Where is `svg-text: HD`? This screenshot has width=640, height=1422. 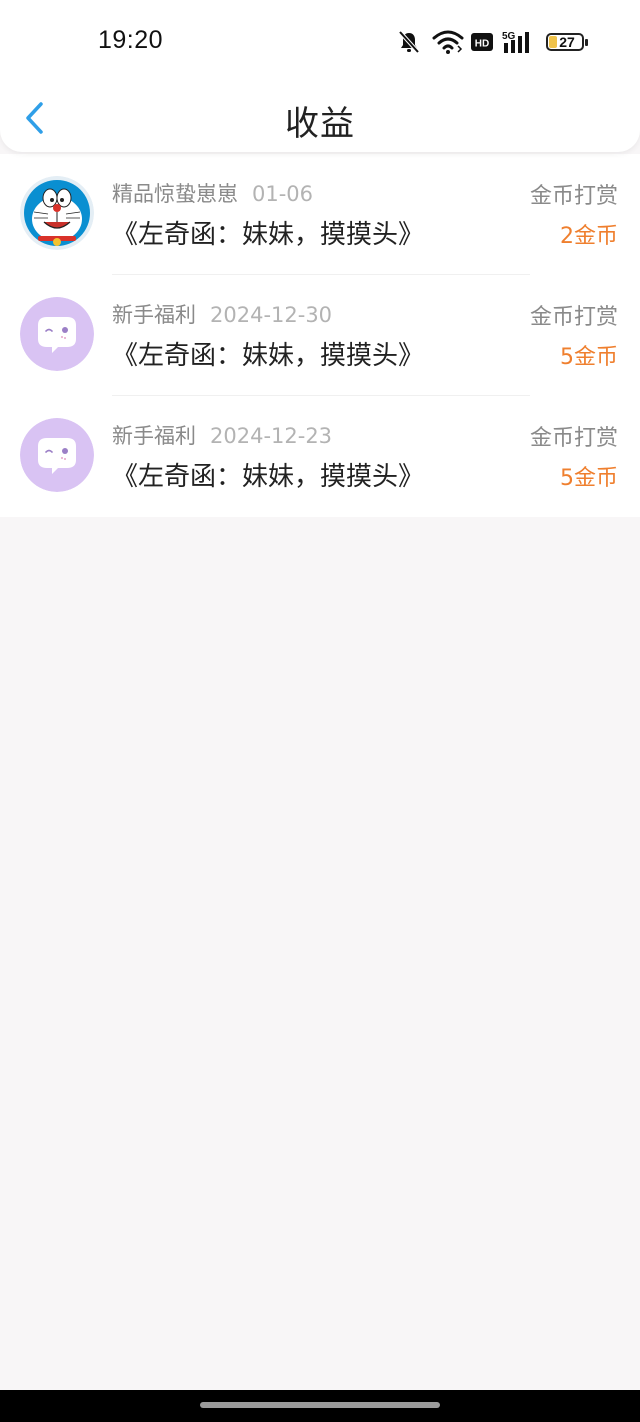
svg-text: HD is located at coordinates (482, 44).